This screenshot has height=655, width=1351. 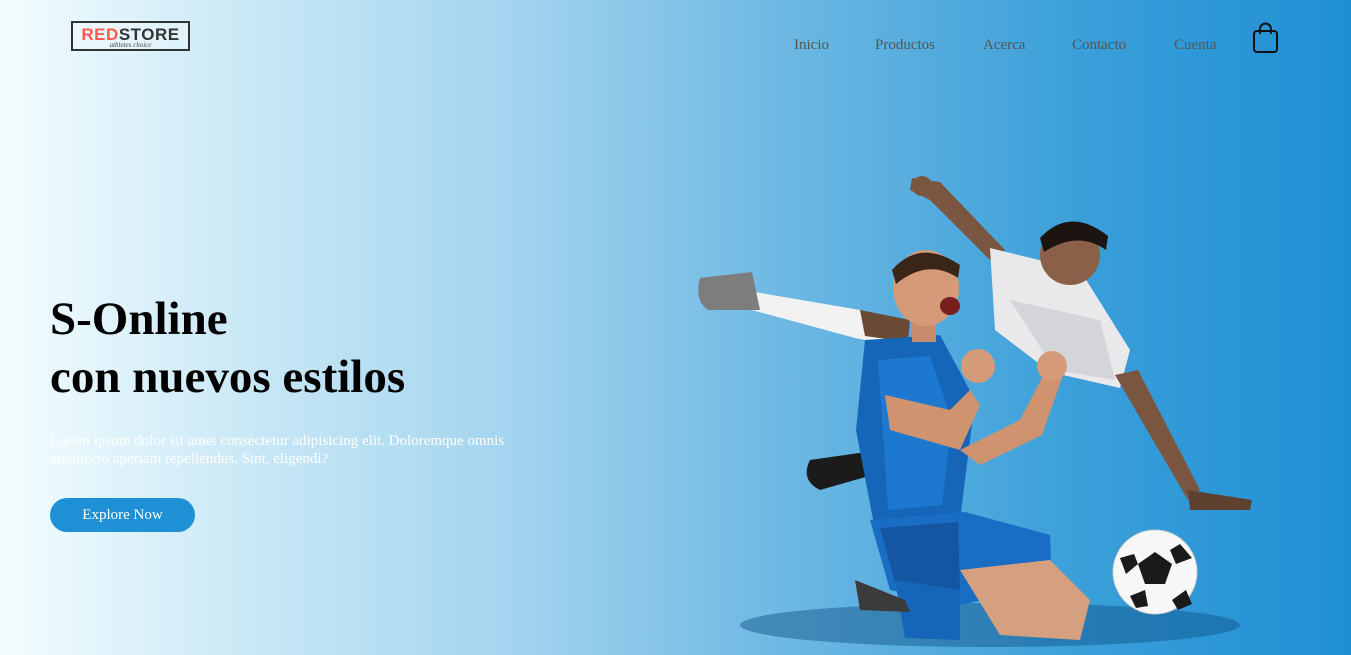 What do you see at coordinates (130, 36) in the screenshot?
I see `store-logo: REDSTORE athletes choice` at bounding box center [130, 36].